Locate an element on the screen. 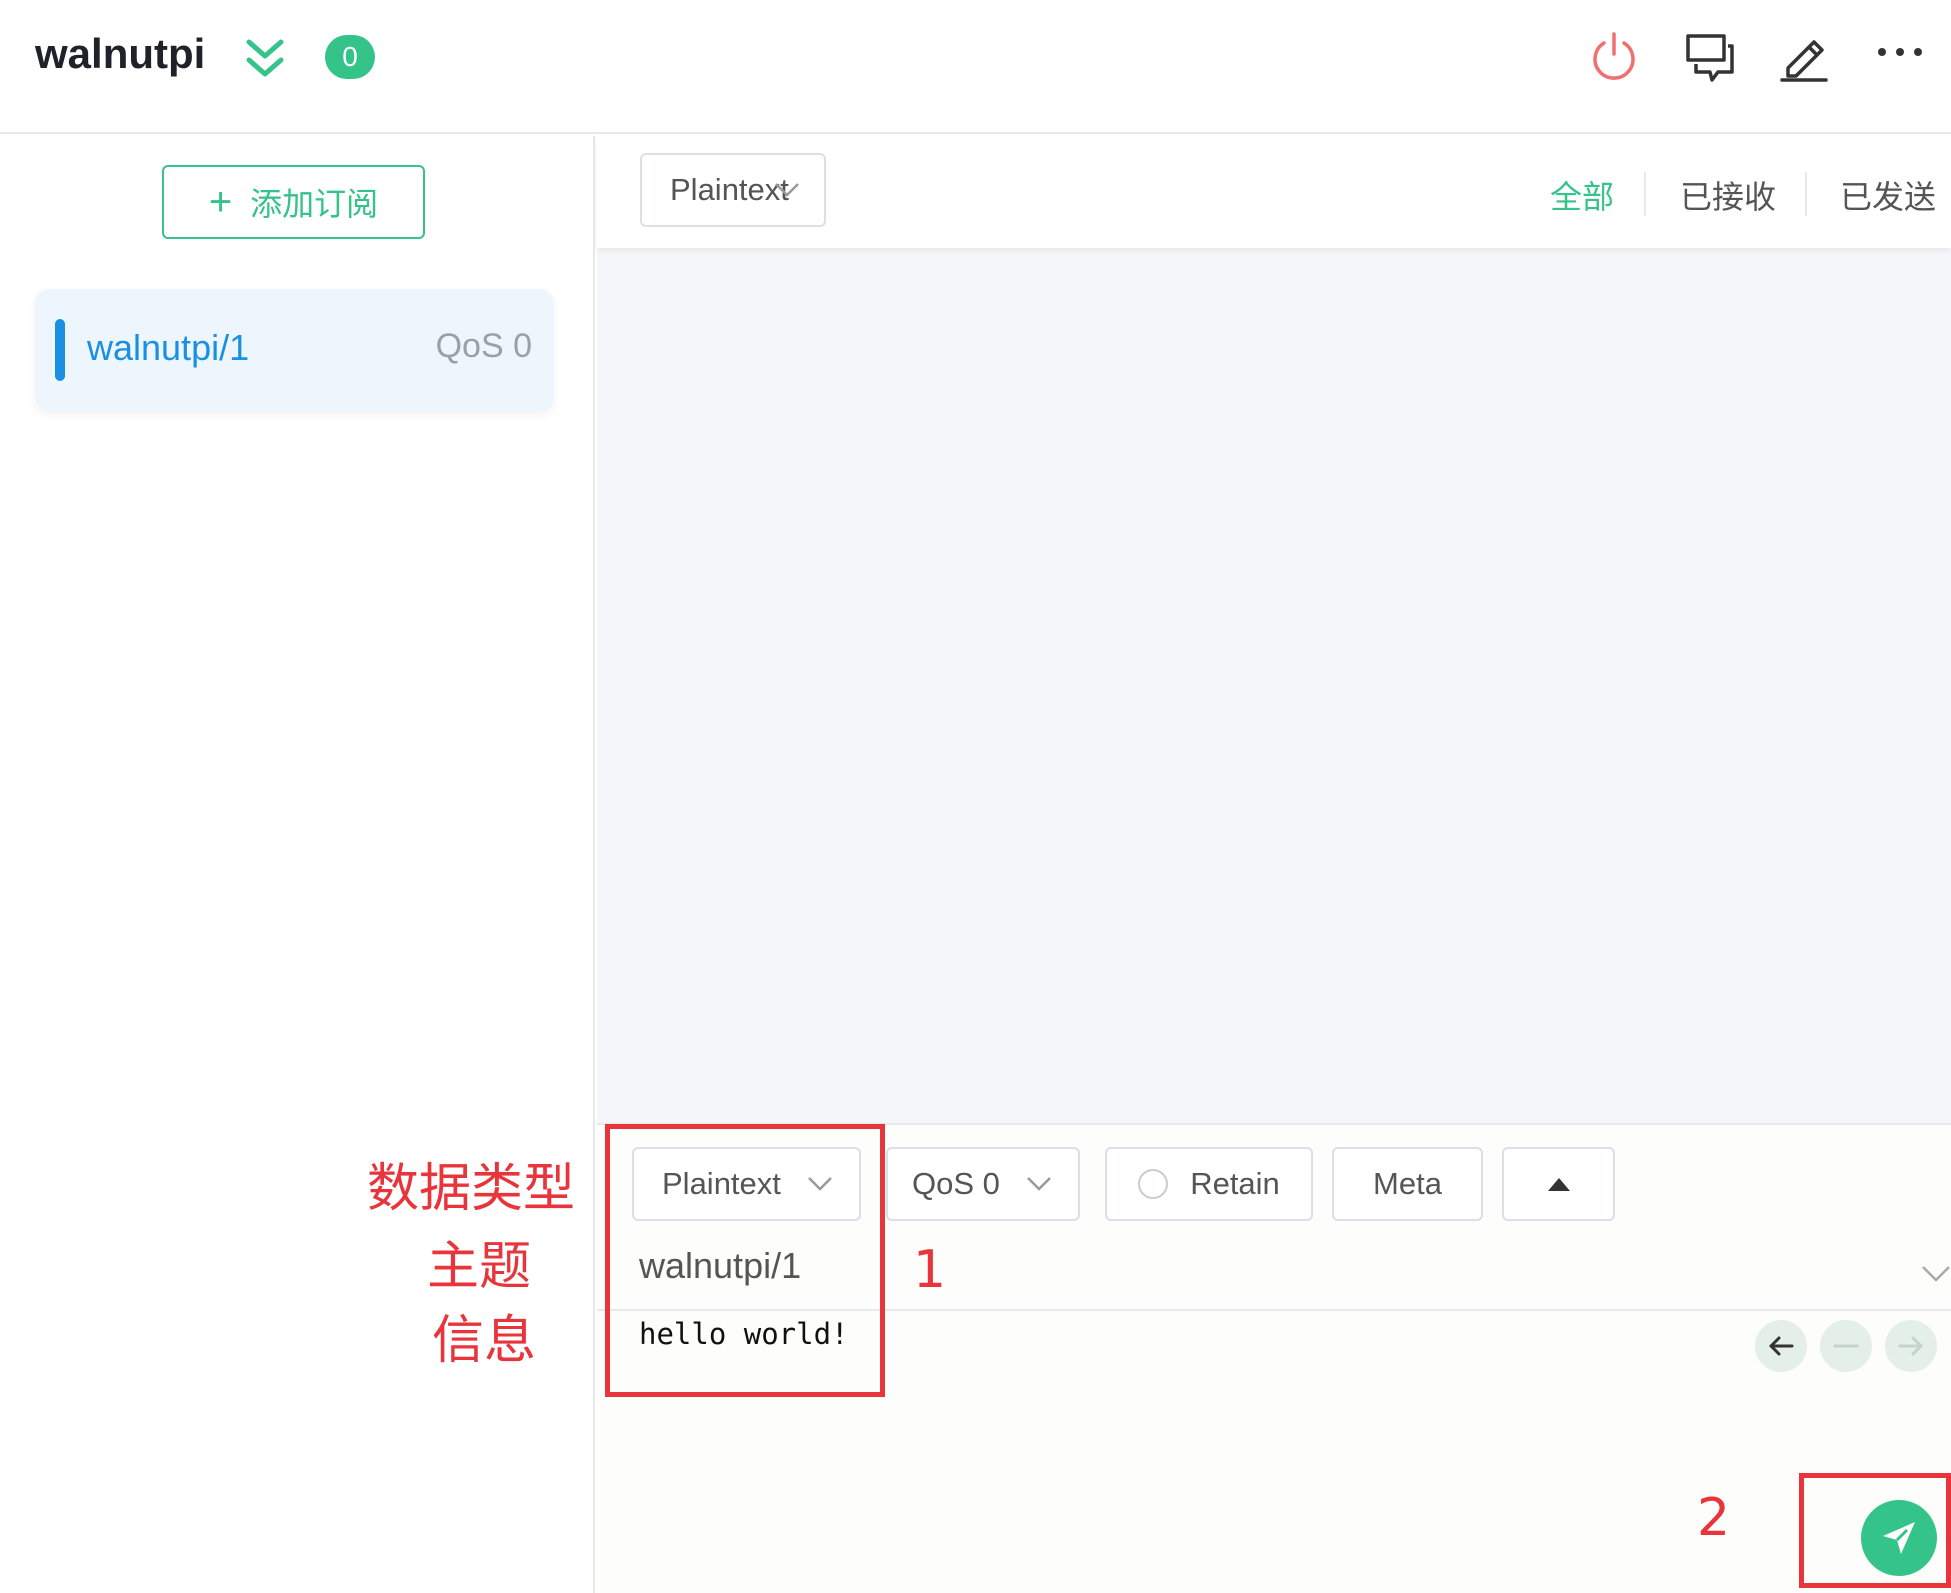 The image size is (1951, 1593). meta-button: Meta is located at coordinates (1407, 1184).